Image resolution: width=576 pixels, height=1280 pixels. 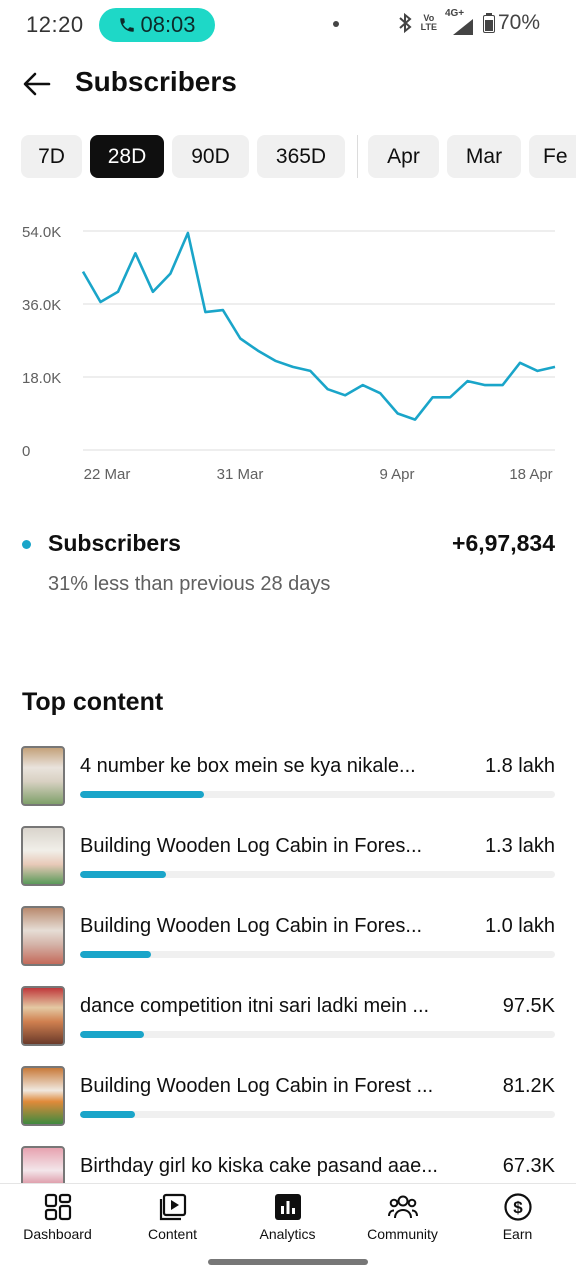 What do you see at coordinates (189, 584) in the screenshot?
I see `summary-comparison: 31% less than previous 28 days` at bounding box center [189, 584].